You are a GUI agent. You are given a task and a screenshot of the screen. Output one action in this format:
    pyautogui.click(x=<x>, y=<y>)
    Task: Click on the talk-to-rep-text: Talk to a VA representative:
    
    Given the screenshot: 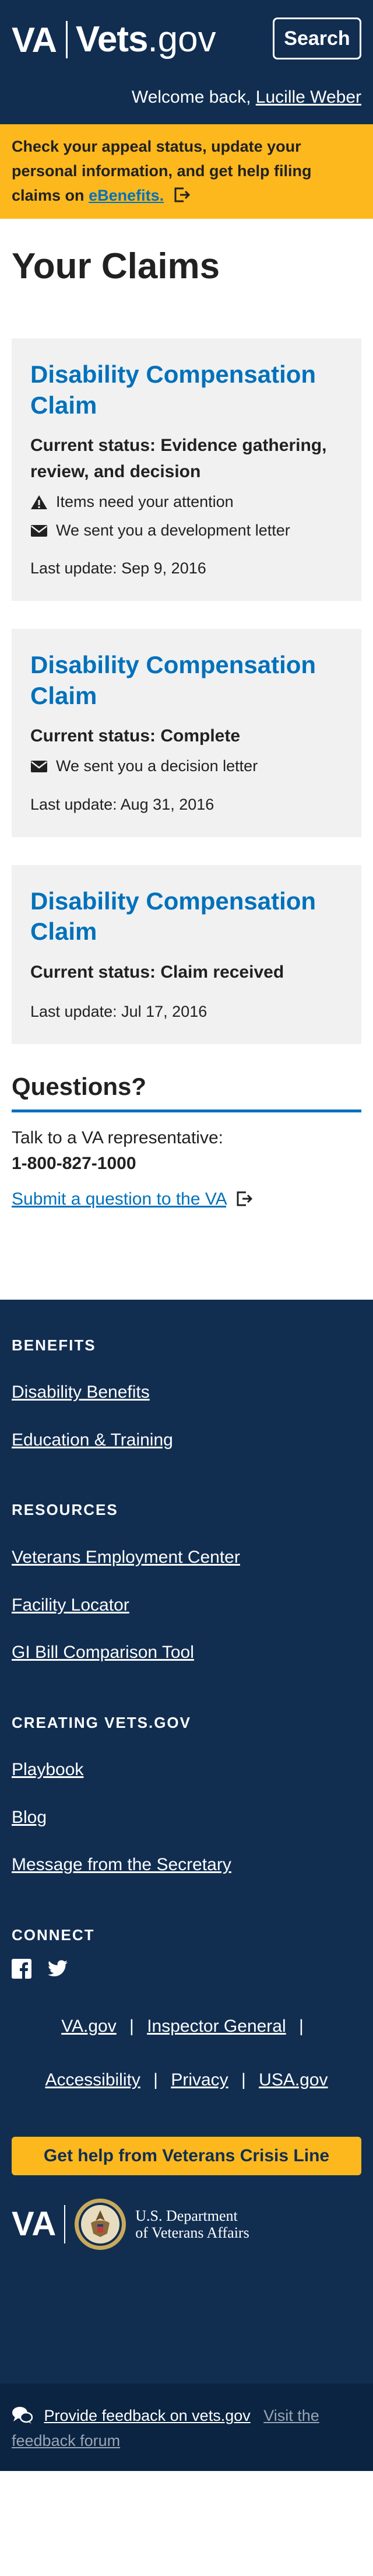 What is the action you would take?
    pyautogui.click(x=117, y=1138)
    